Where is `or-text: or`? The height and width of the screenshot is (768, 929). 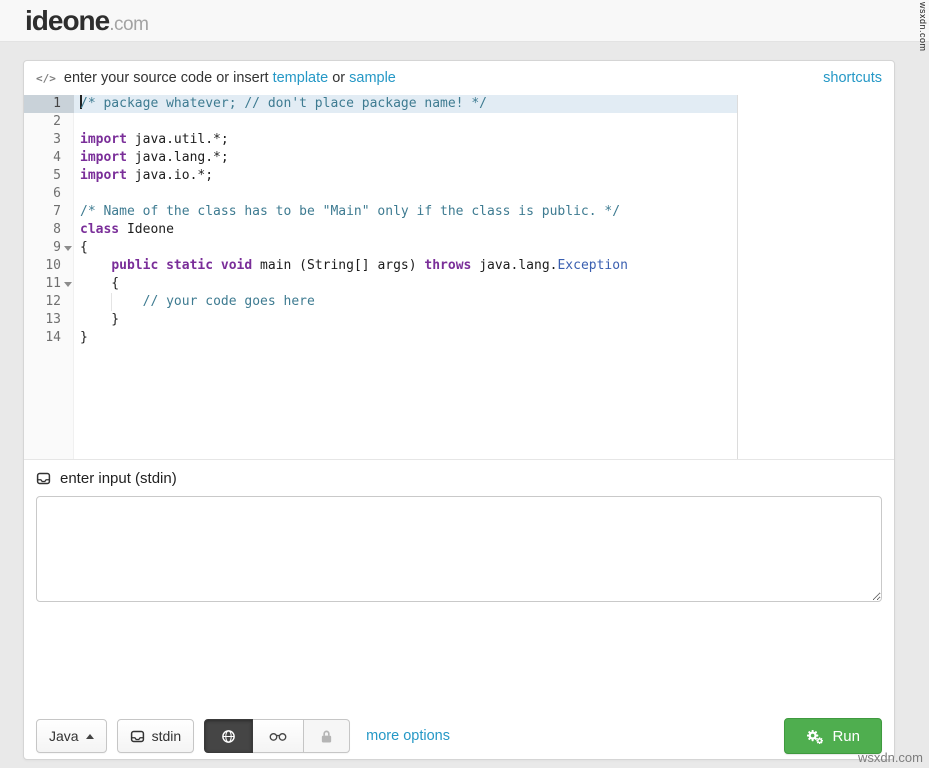 or-text: or is located at coordinates (339, 78).